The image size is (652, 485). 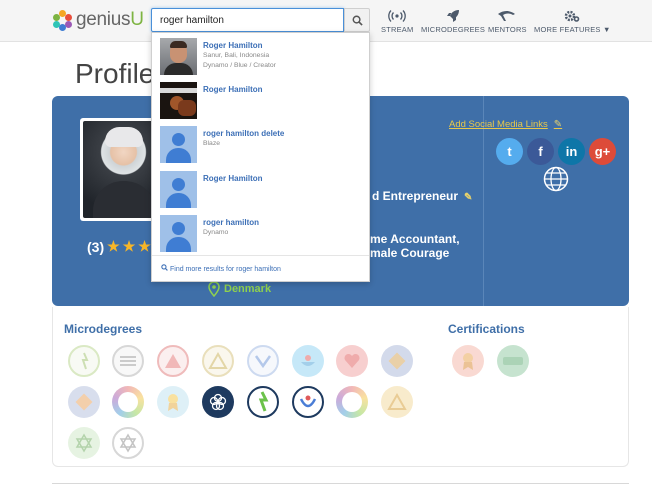 What do you see at coordinates (62, 20) in the screenshot?
I see `logo-mark-icon` at bounding box center [62, 20].